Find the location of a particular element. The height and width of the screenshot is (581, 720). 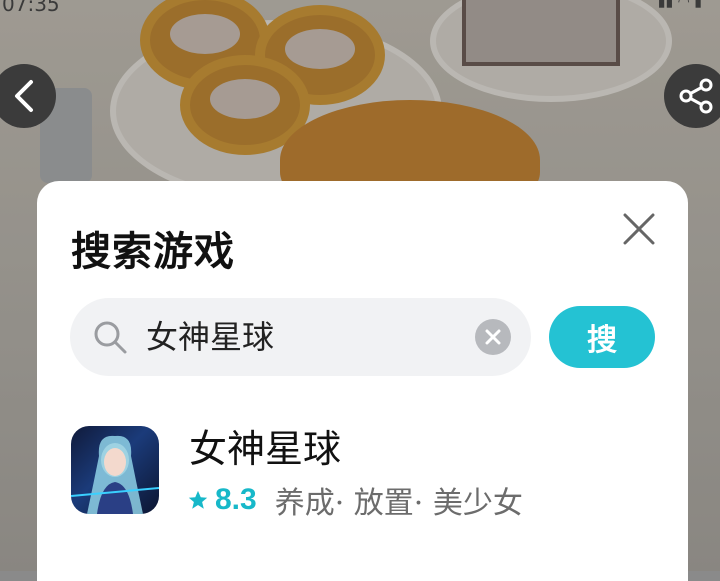

status-icons: ▮▮ ◠ ▮ is located at coordinates (680, 5).